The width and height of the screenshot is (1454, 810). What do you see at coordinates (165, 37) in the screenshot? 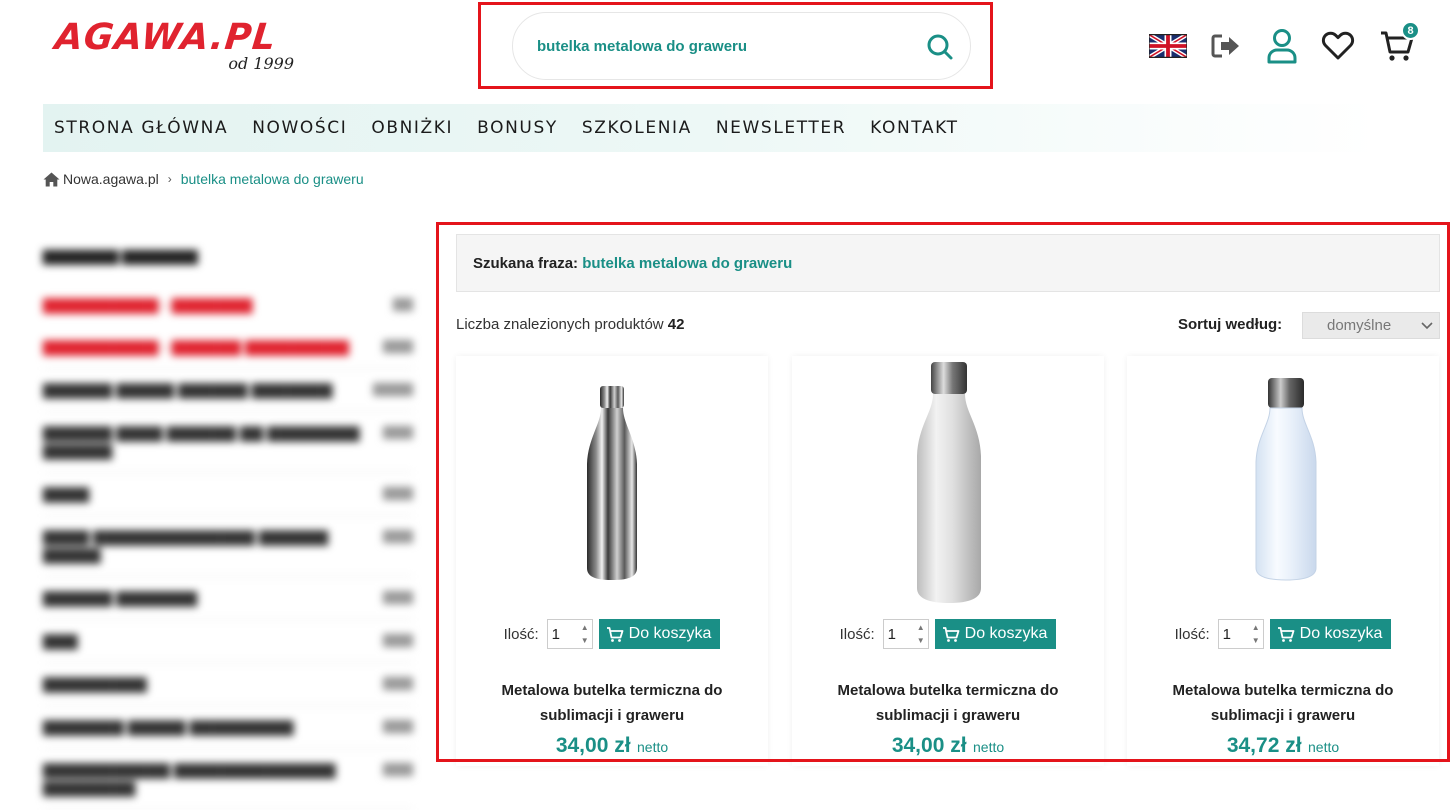
I see `logo-text: AGAWA.PL` at bounding box center [165, 37].